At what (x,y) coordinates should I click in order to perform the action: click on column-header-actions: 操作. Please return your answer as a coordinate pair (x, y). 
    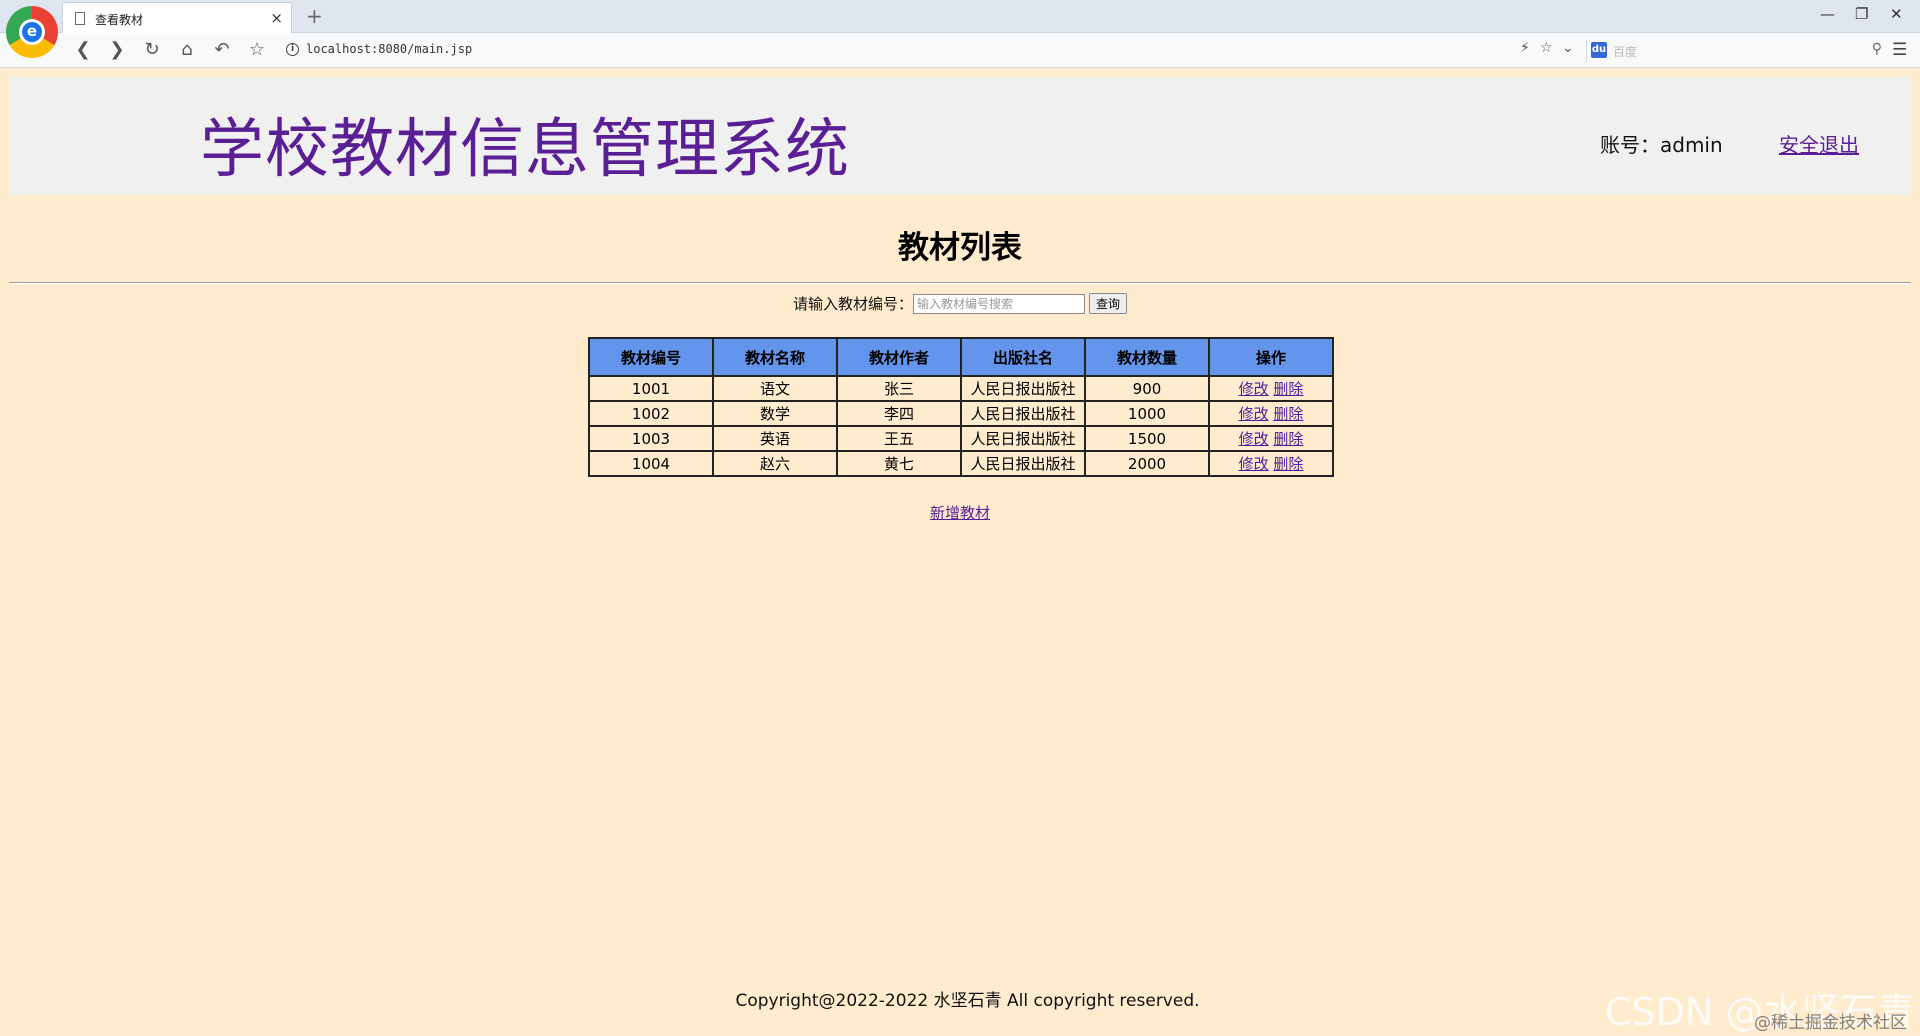
    Looking at the image, I should click on (1271, 357).